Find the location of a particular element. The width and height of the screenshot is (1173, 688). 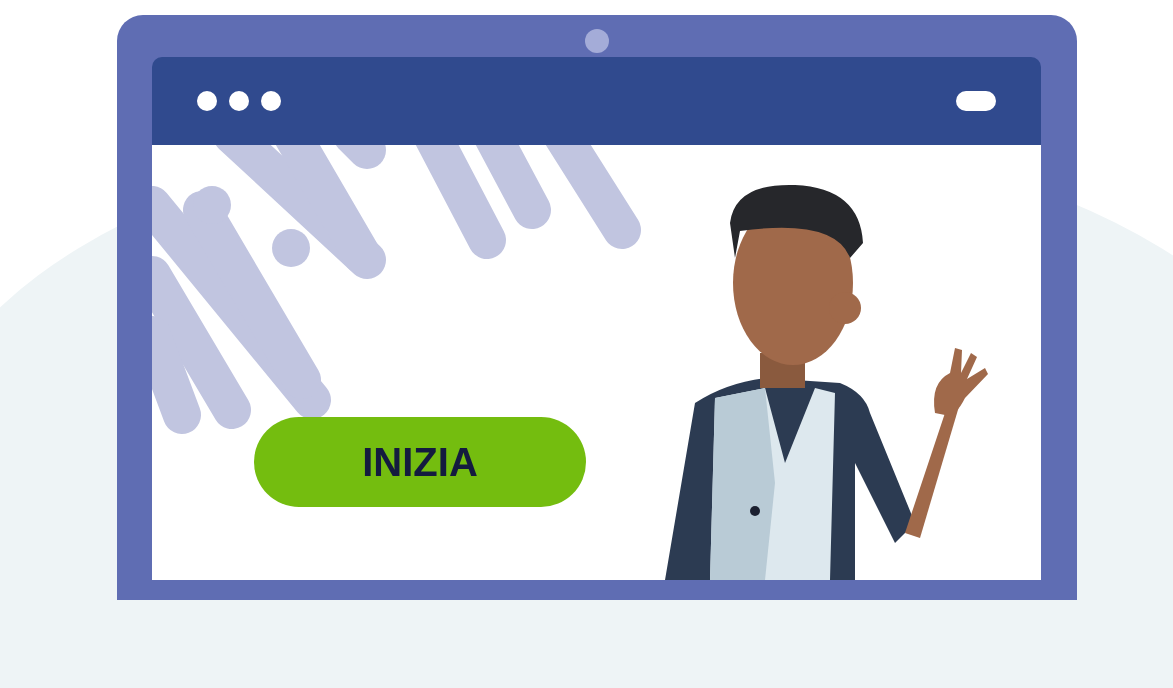

window-dots-icon is located at coordinates (239, 101).